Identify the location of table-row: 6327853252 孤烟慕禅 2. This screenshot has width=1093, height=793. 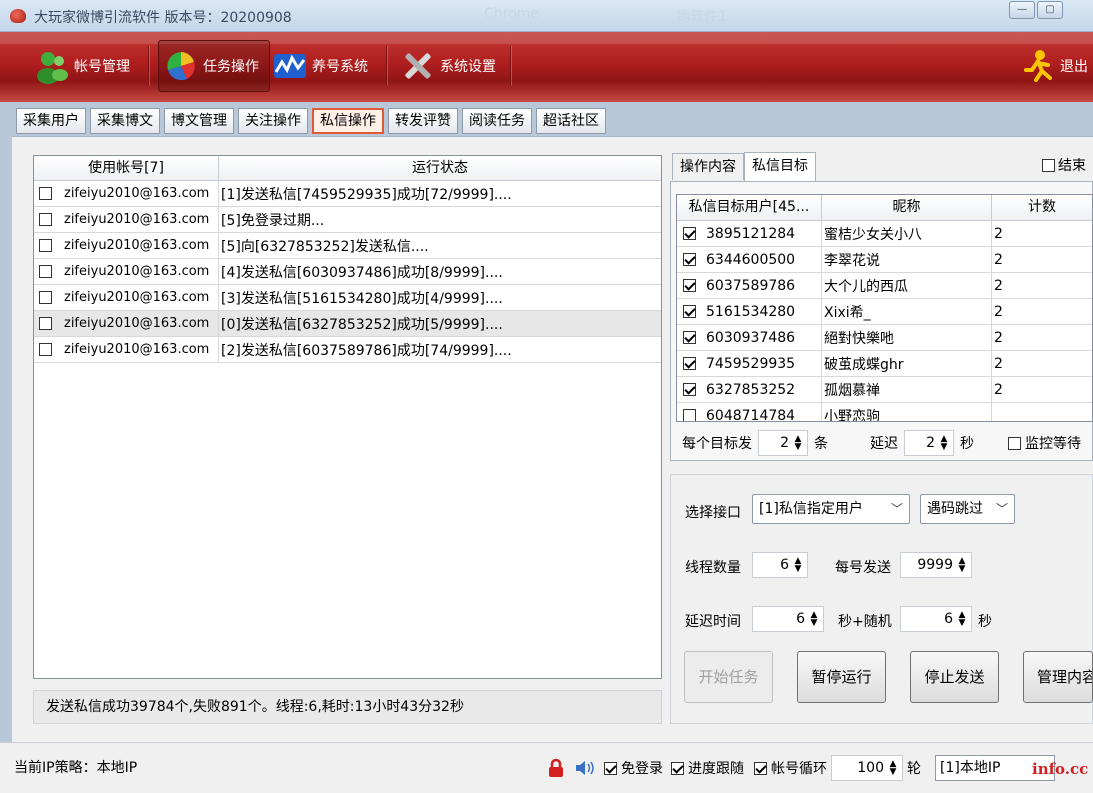
(884, 390).